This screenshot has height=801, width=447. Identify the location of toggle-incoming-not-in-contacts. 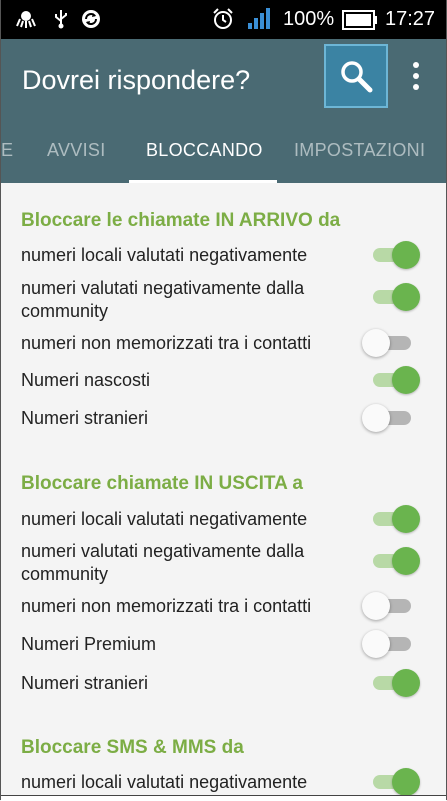
(391, 343).